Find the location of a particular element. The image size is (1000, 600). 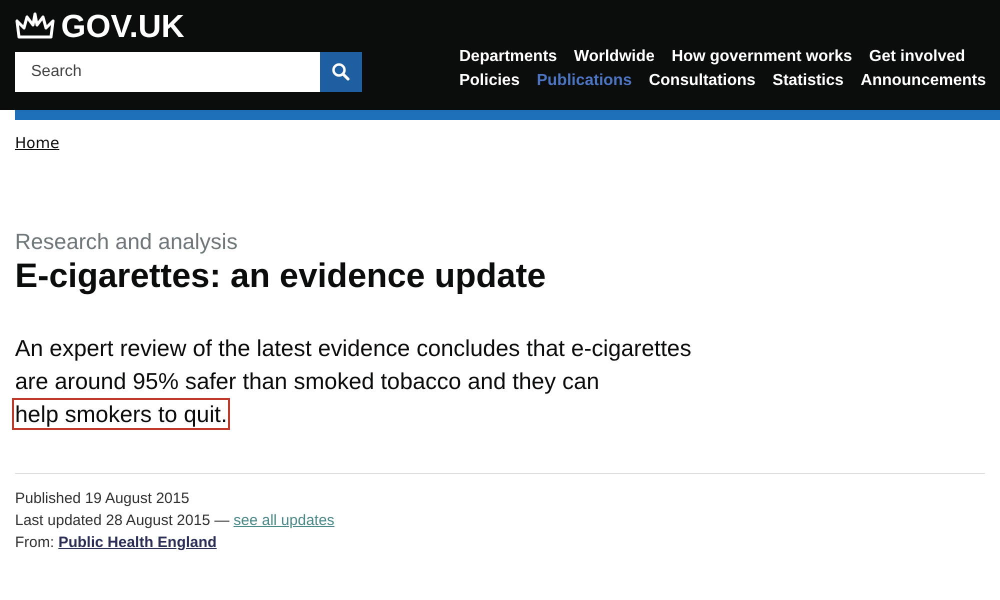

from-label: From: is located at coordinates (34, 542).